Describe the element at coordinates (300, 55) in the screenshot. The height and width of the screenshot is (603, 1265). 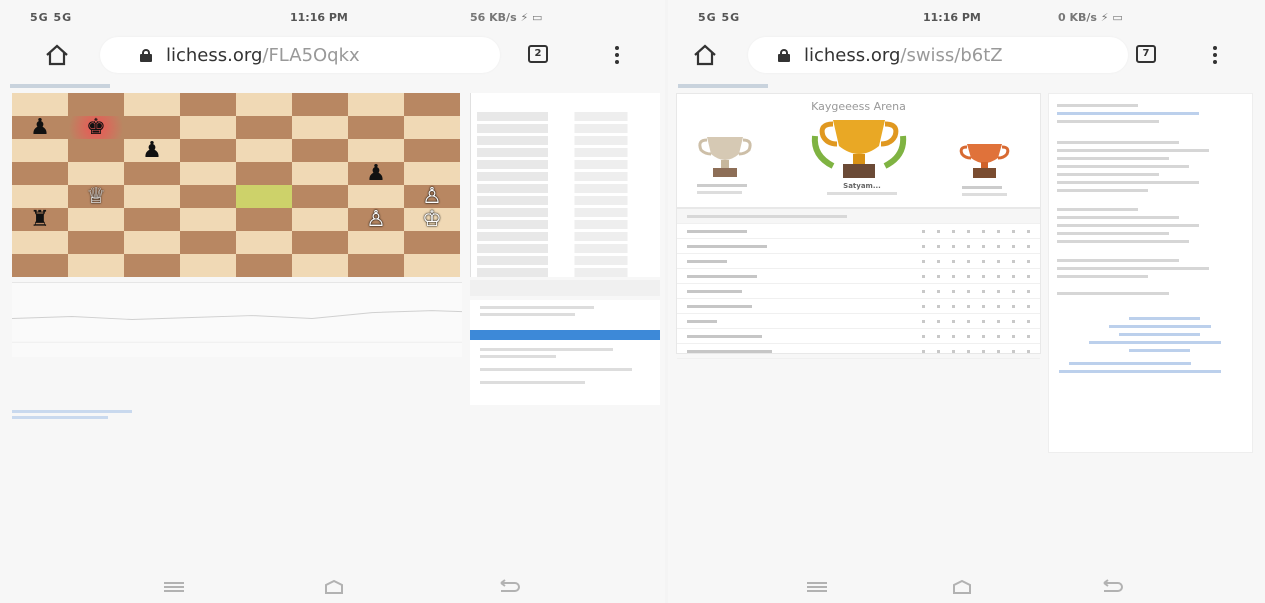
I see `address-field: lichess.org/FLA5Oqkx` at that location.